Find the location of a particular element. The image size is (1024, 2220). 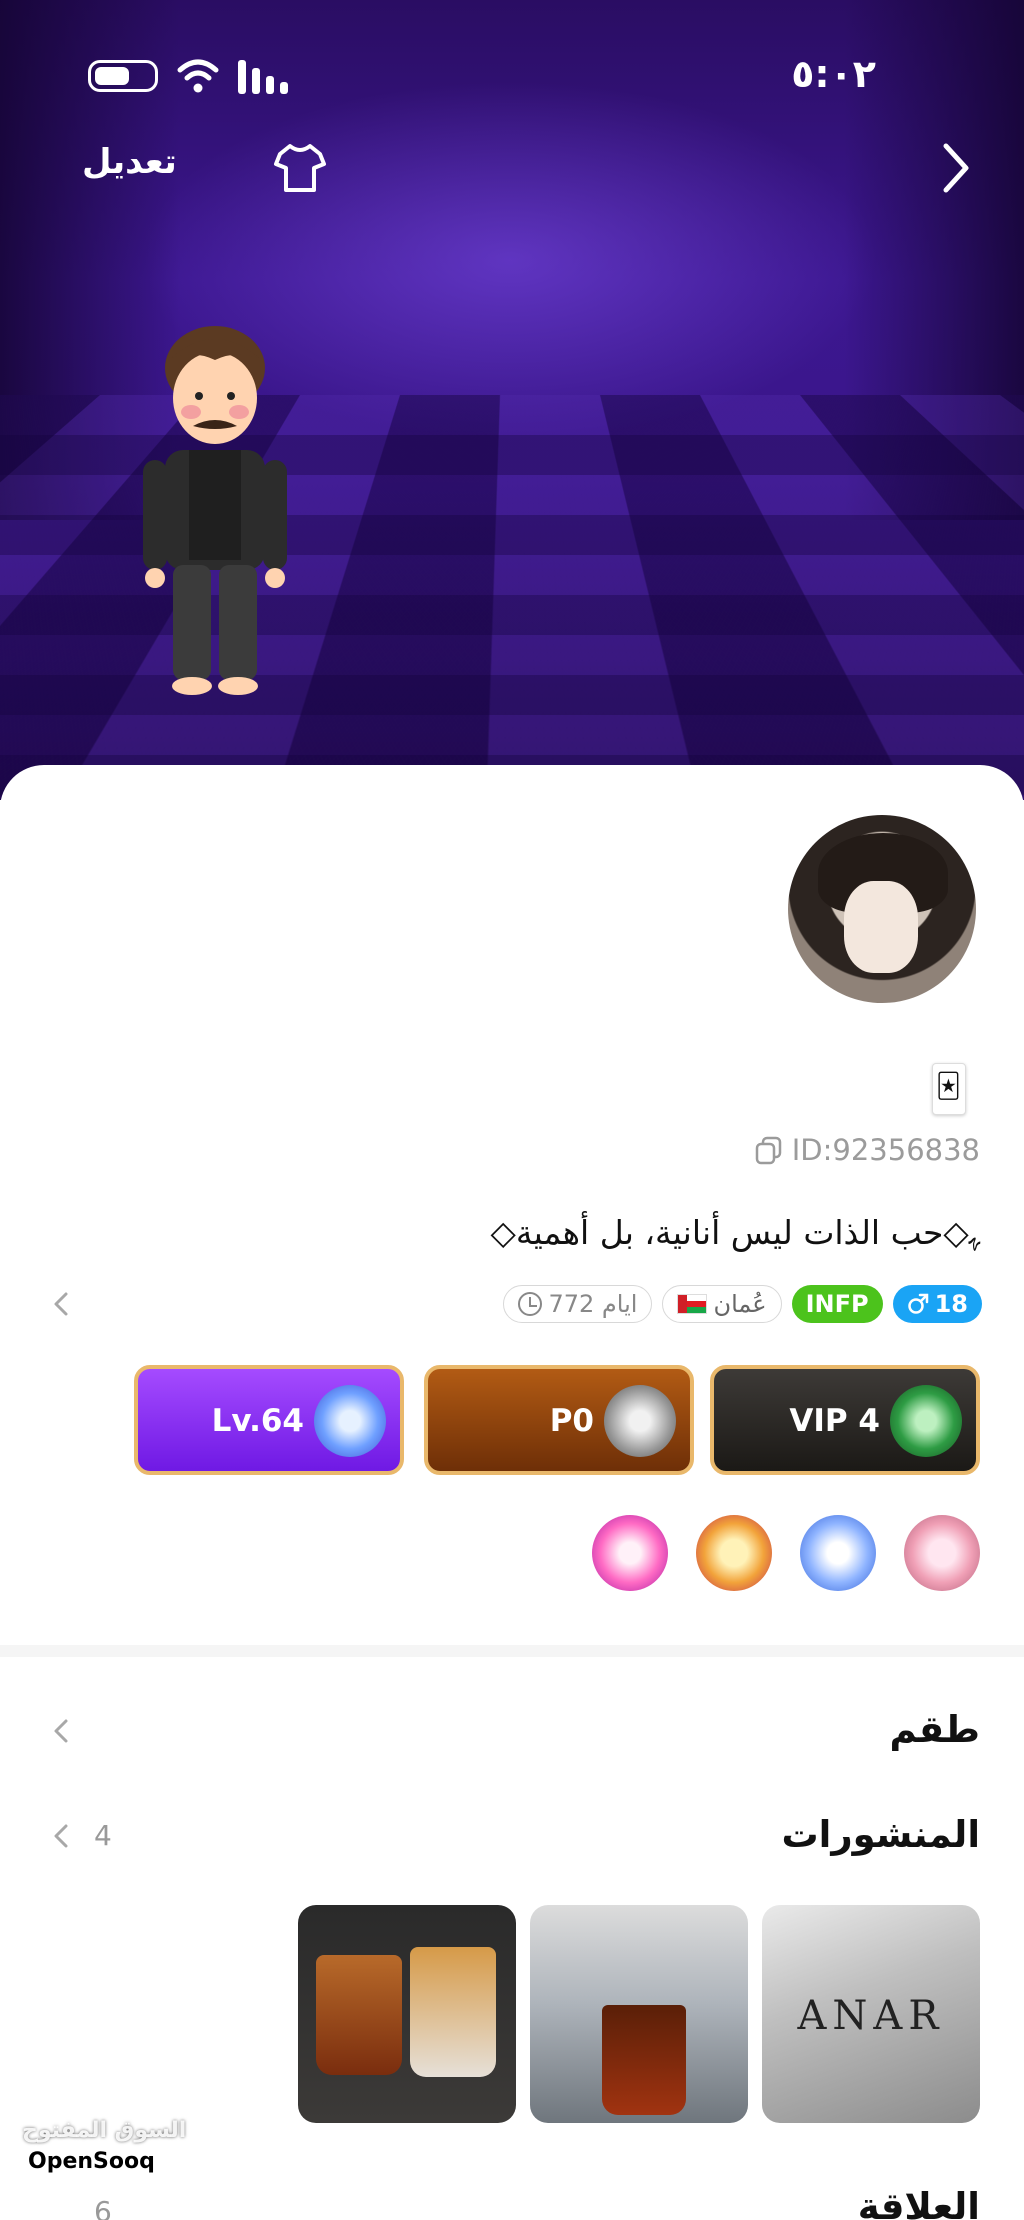

days-value: 772 ايام is located at coordinates (593, 1304).